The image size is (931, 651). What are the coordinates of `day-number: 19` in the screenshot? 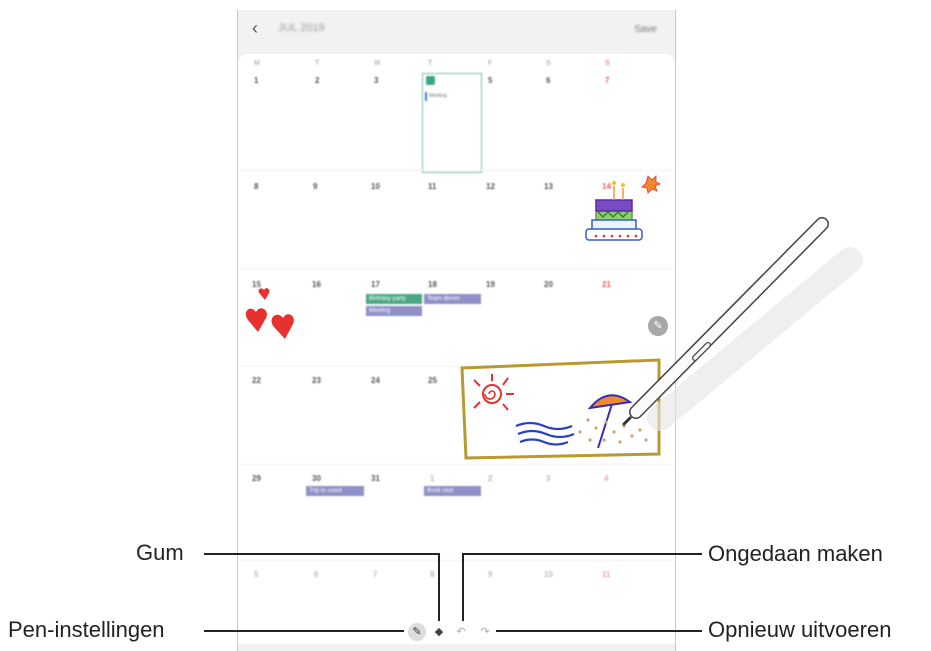 It's located at (490, 284).